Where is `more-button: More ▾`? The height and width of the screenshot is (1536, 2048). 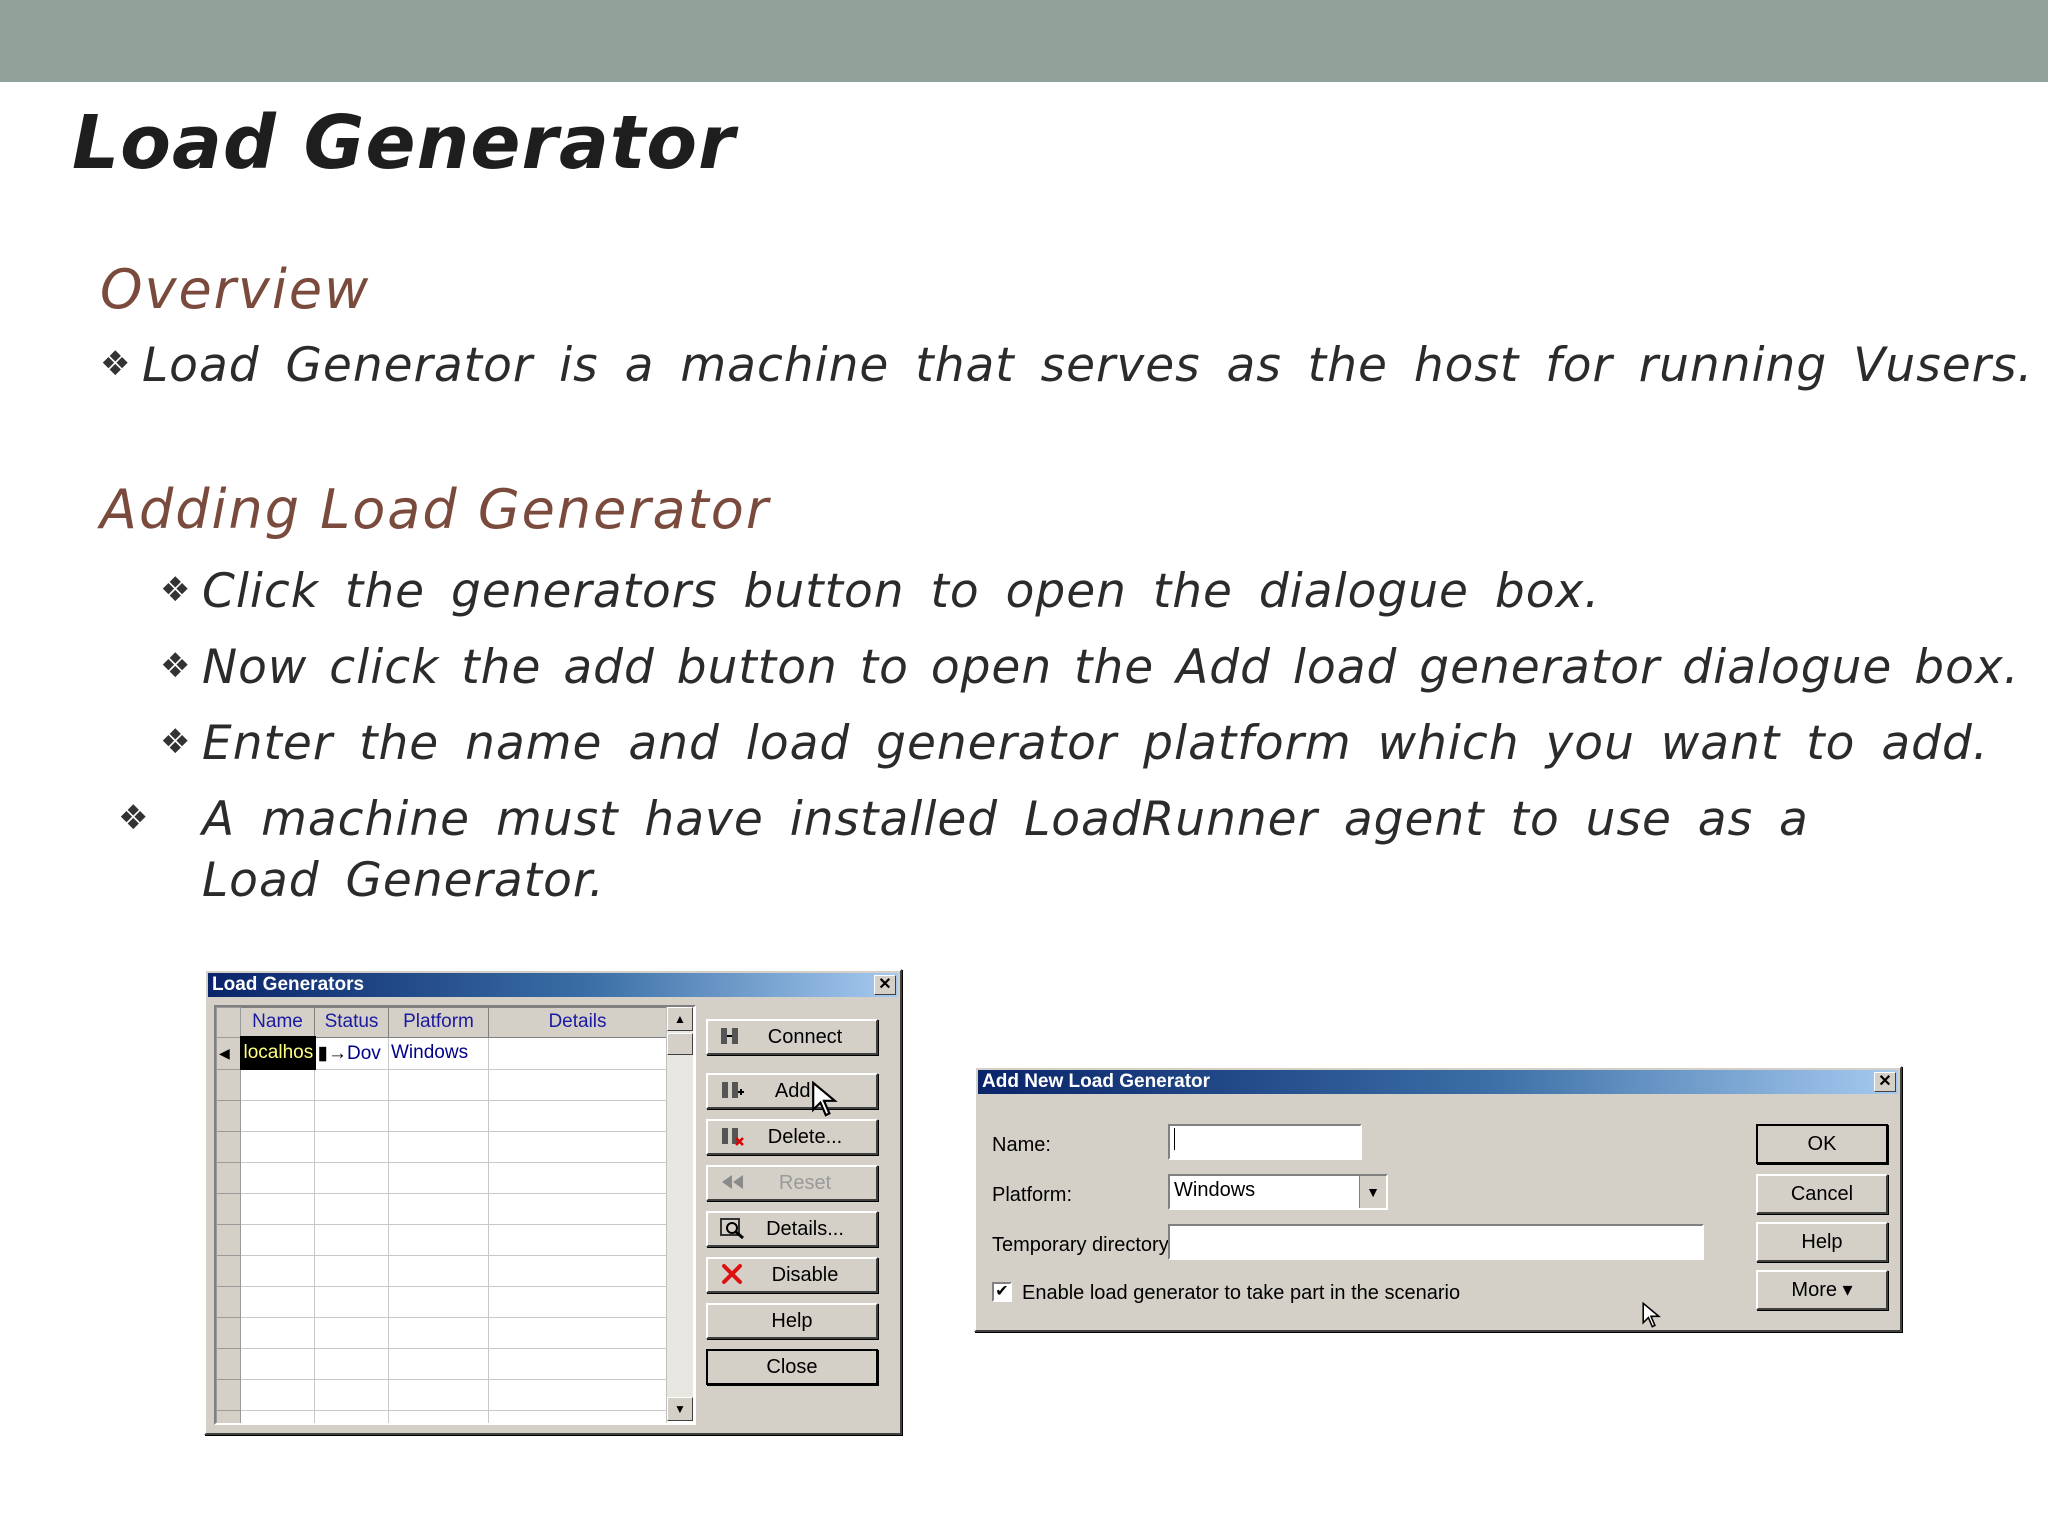 more-button: More ▾ is located at coordinates (1822, 1290).